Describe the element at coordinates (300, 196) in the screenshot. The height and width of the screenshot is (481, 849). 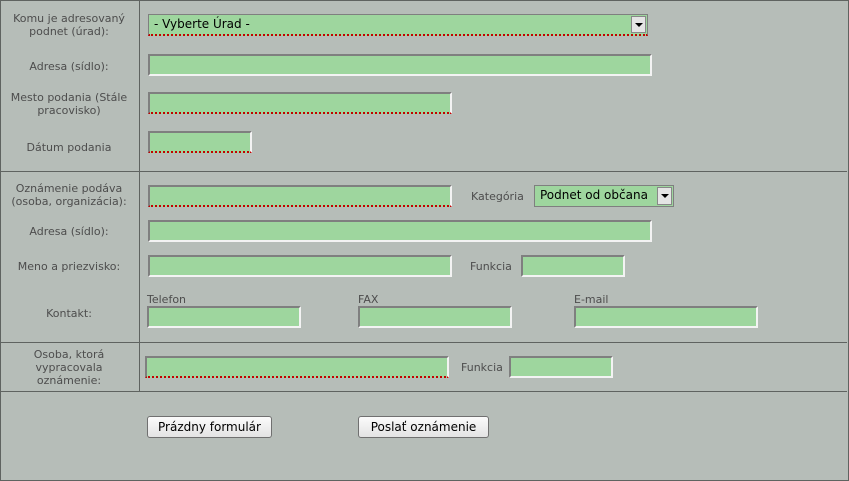
I see `podava-input` at that location.